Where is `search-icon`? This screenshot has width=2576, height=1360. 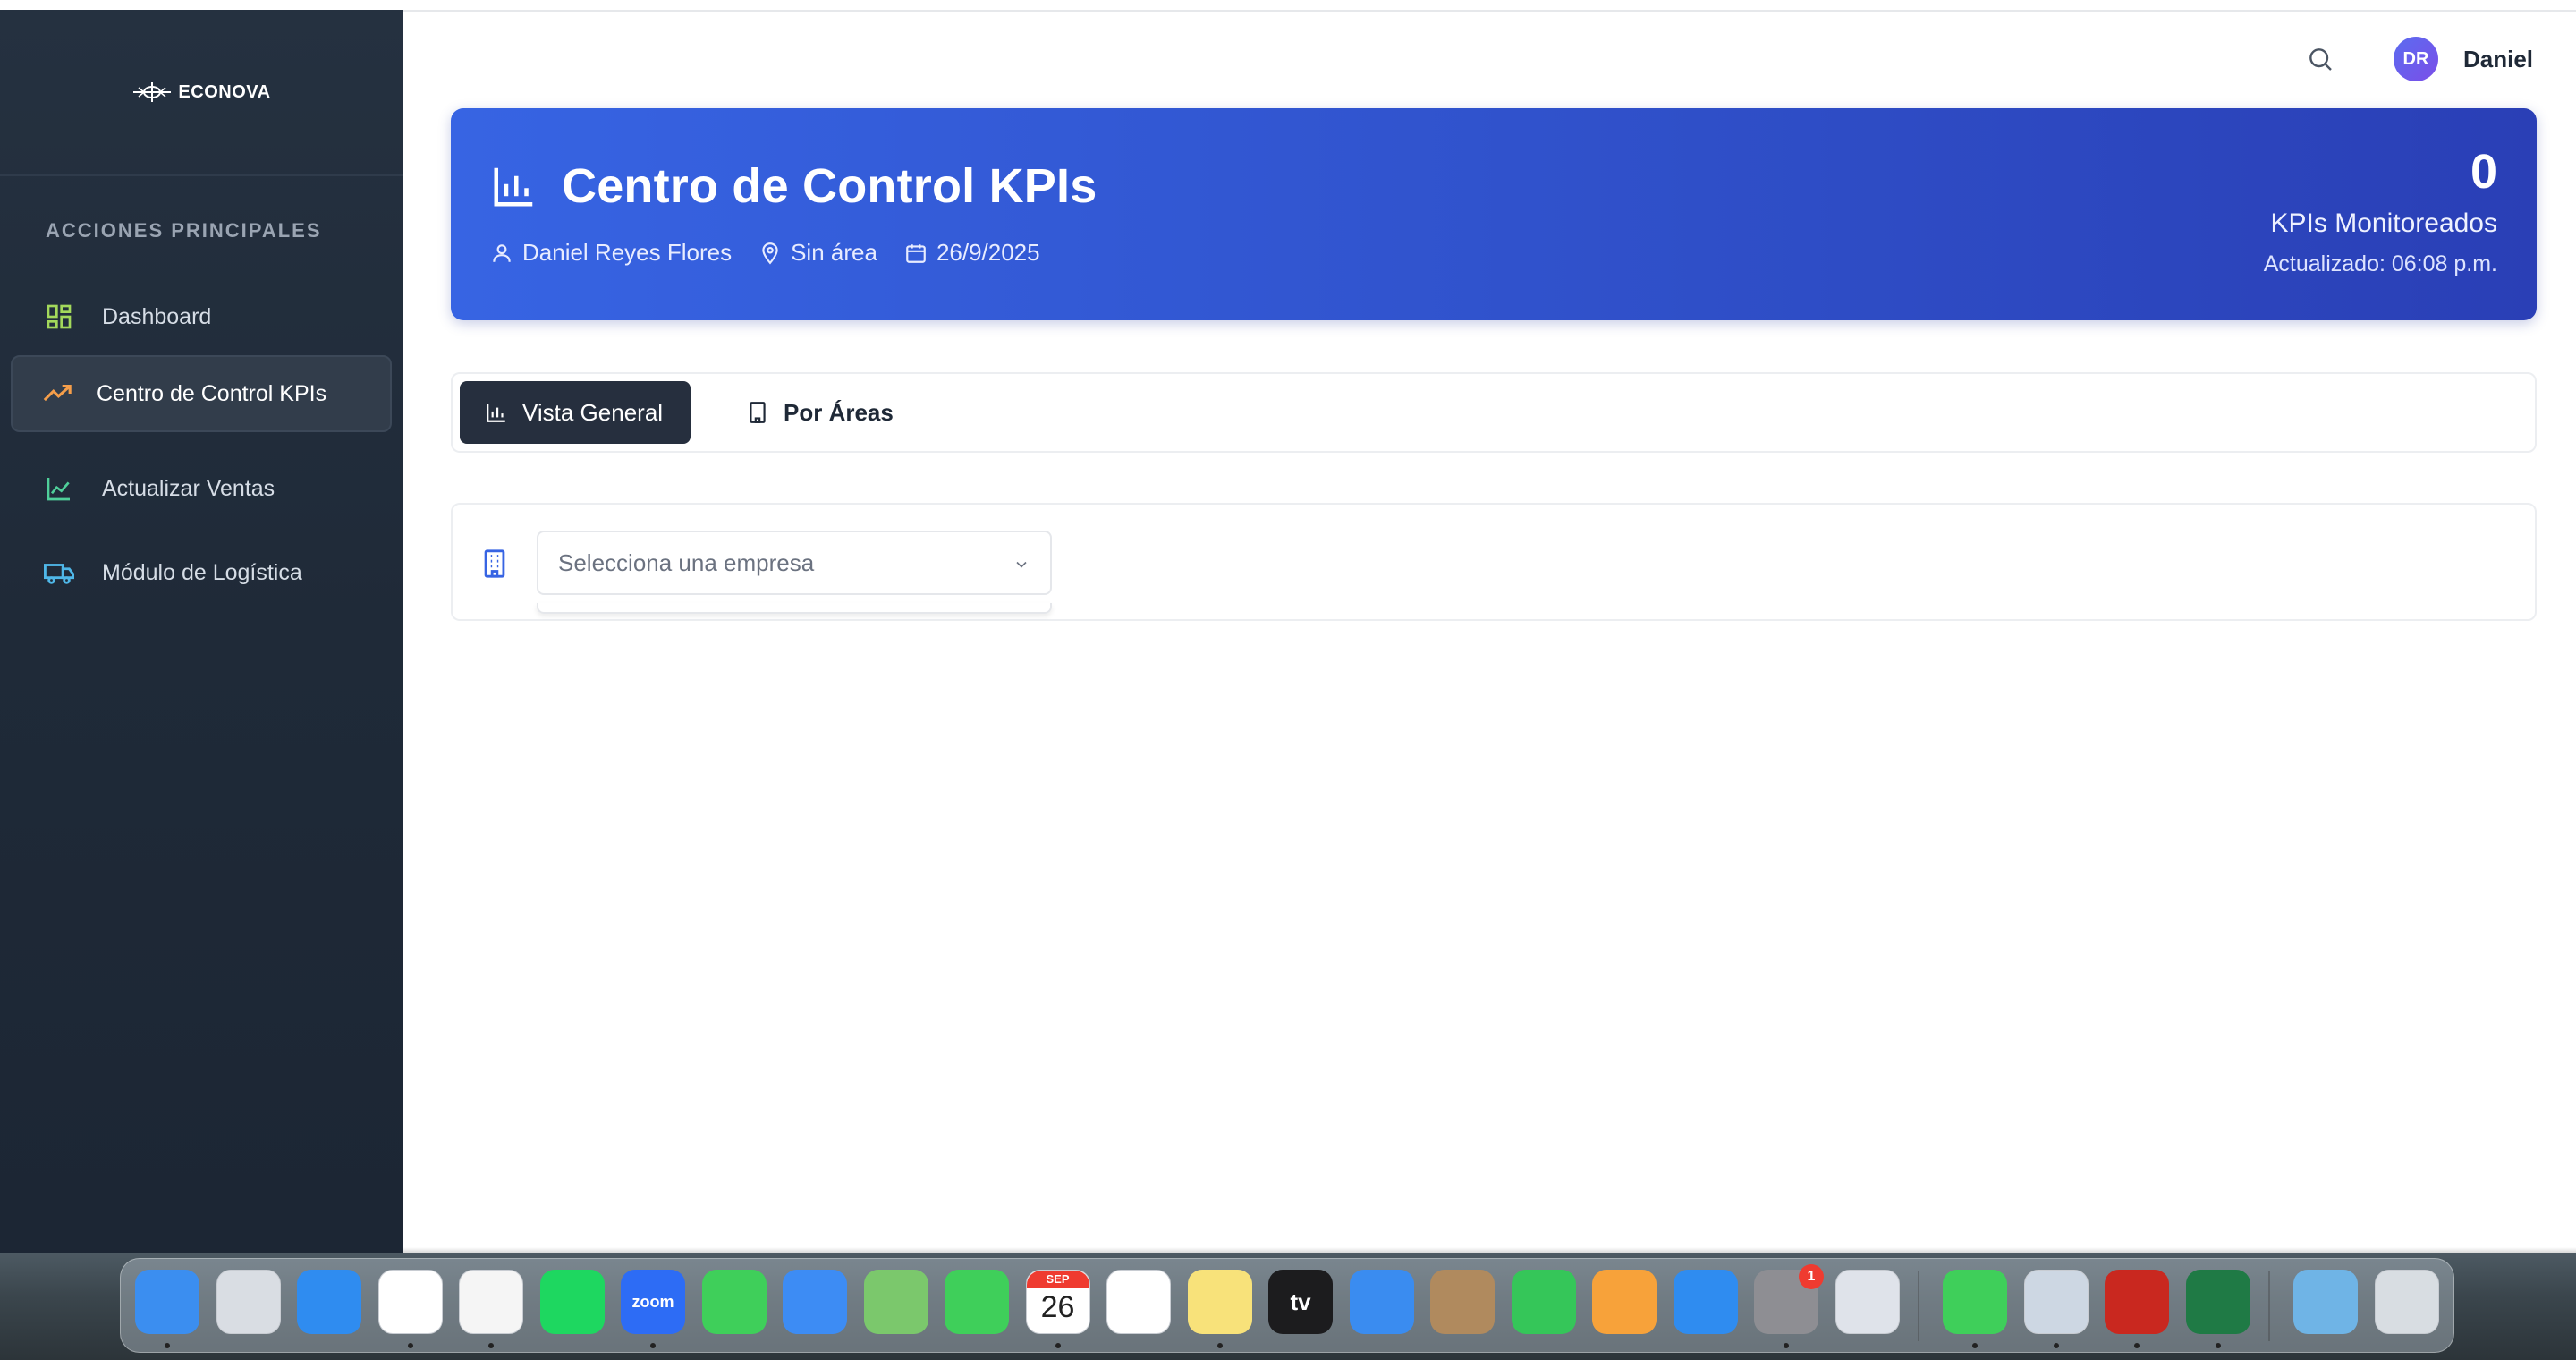
search-icon is located at coordinates (2322, 61).